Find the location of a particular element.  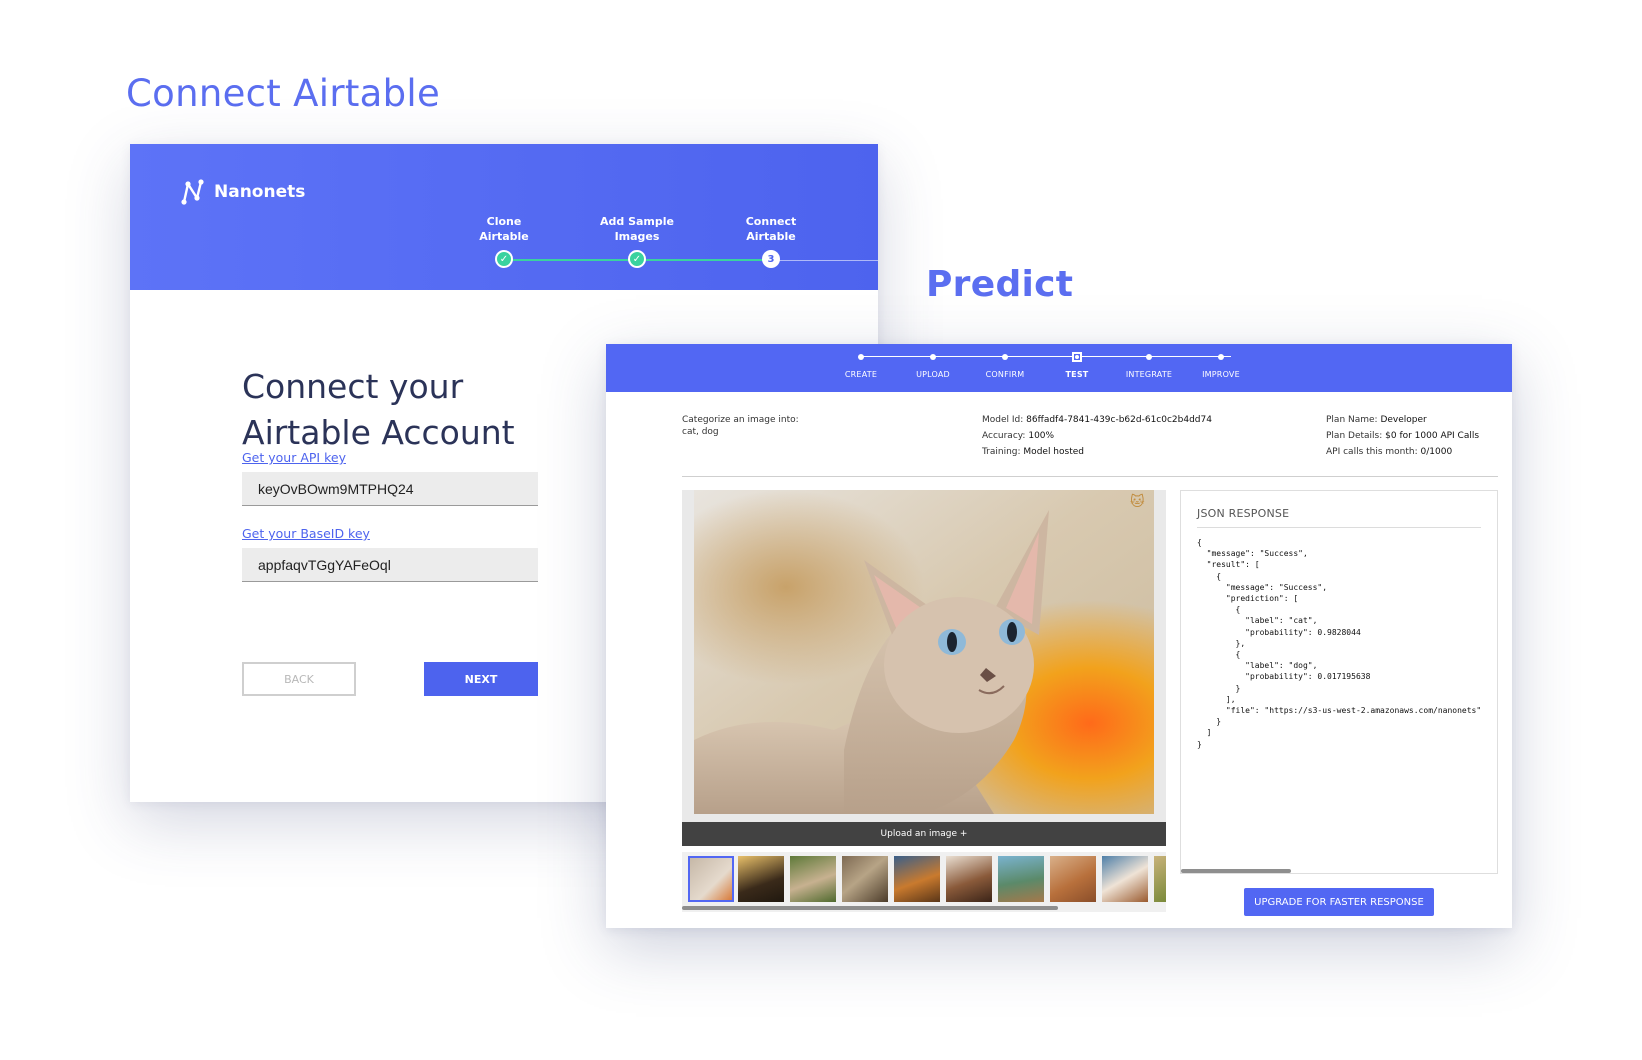

nanonets-logo: Nanonets is located at coordinates (242, 192).